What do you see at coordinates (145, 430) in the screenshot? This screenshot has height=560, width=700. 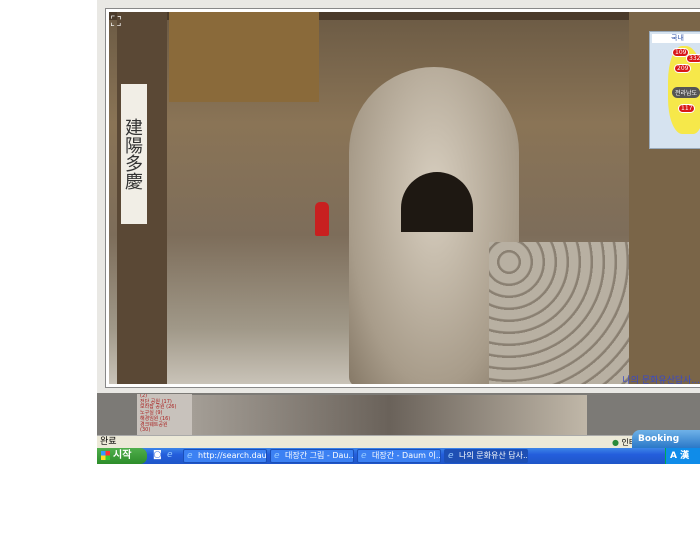 I see `list-item: (30)` at bounding box center [145, 430].